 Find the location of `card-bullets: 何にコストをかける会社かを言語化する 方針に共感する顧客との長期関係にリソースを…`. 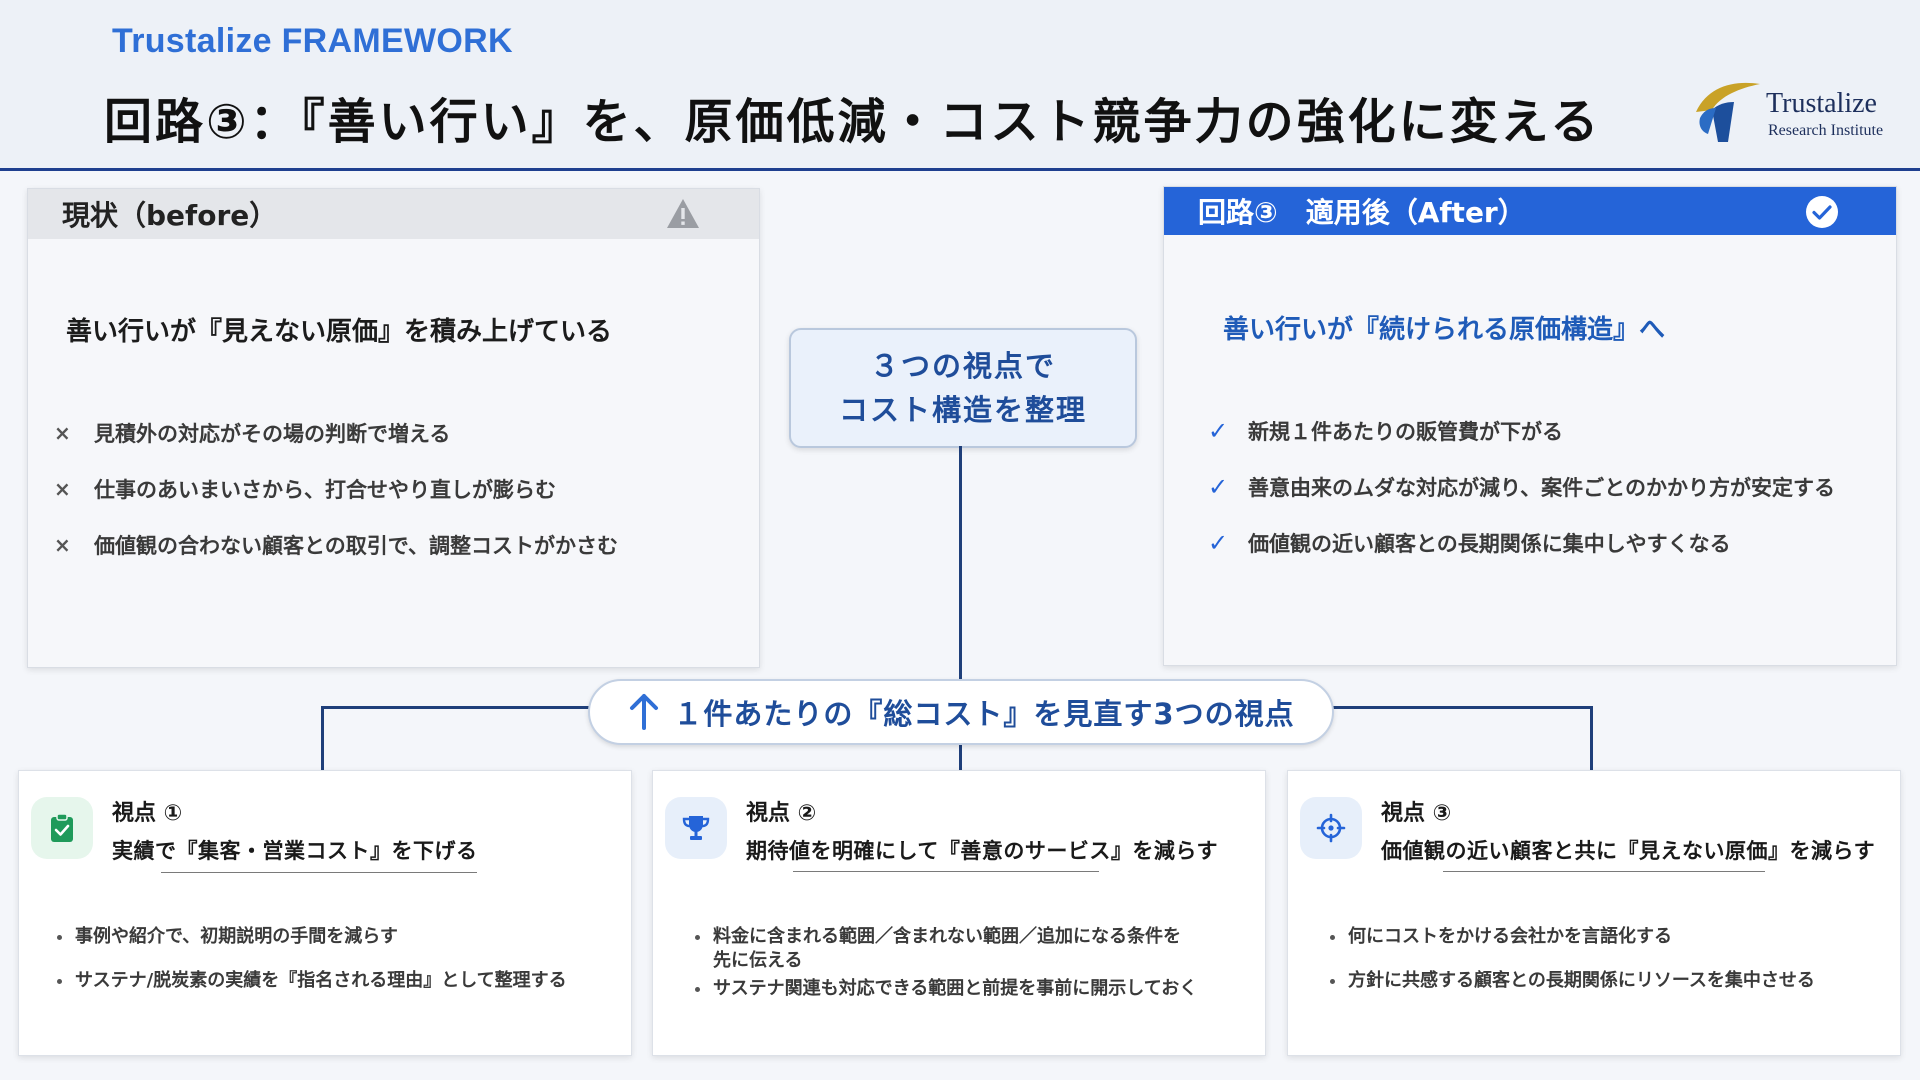

card-bullets: 何にコストをかける会社かを言語化する 方針に共感する顧客との長期関係にリソースを… is located at coordinates (1571, 969).